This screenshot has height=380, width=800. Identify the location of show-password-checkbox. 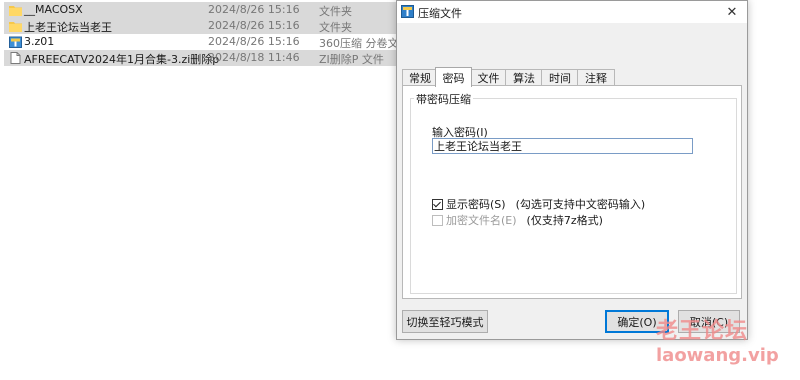
(437, 204).